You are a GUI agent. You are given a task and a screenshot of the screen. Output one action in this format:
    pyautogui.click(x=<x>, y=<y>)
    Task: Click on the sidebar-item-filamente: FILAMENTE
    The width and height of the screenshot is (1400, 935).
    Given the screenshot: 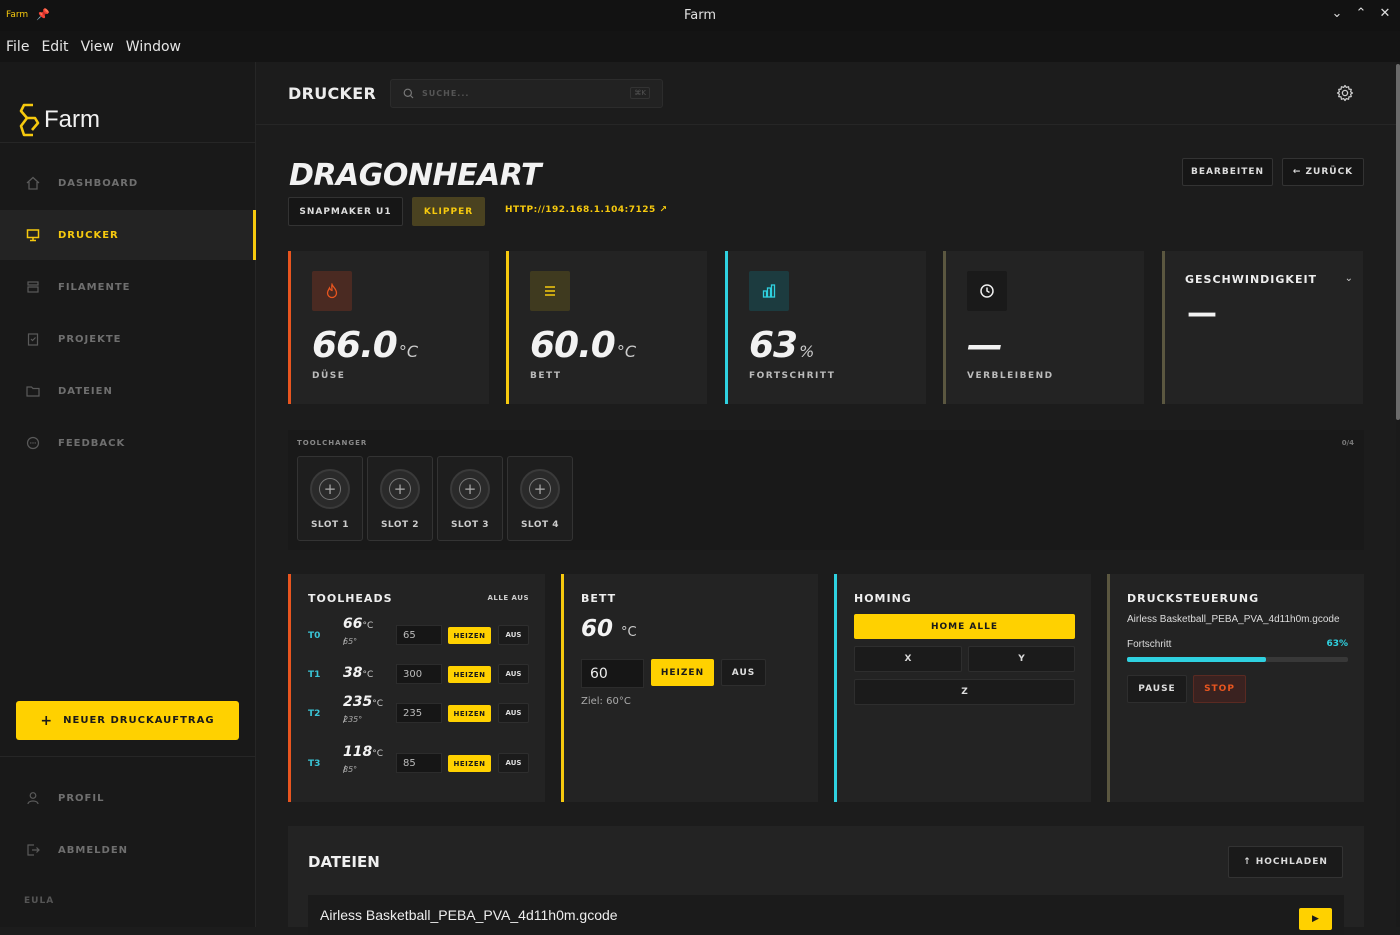 What is the action you would take?
    pyautogui.click(x=128, y=287)
    